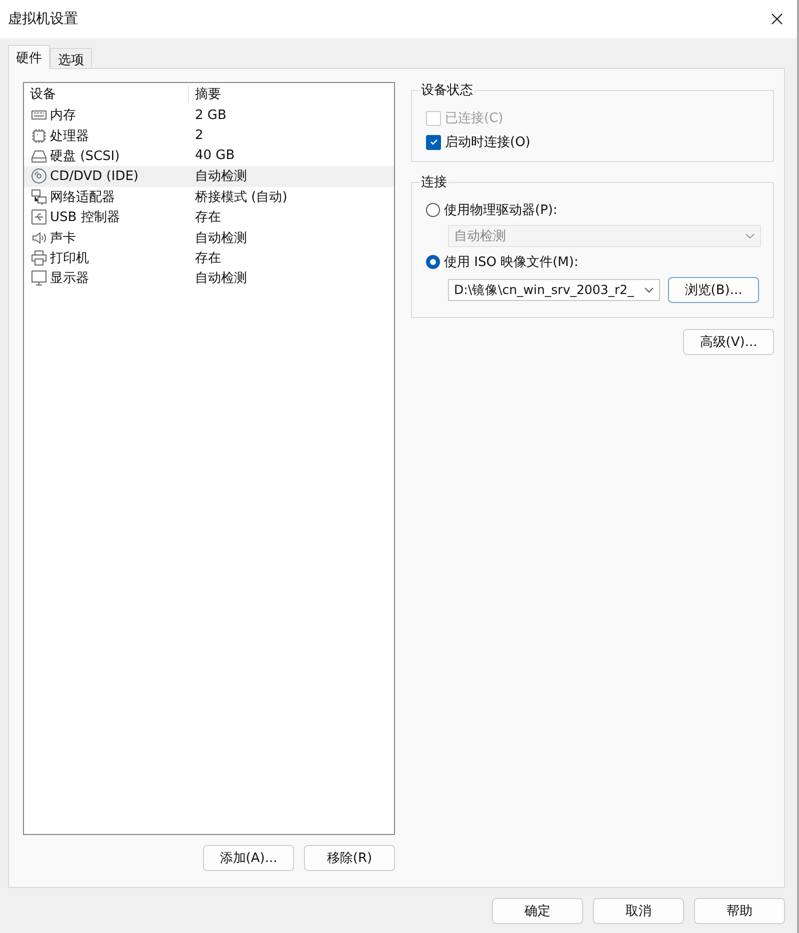 This screenshot has width=799, height=933. What do you see at coordinates (474, 118) in the screenshot?
I see `checkbox-label: 已连接(C)` at bounding box center [474, 118].